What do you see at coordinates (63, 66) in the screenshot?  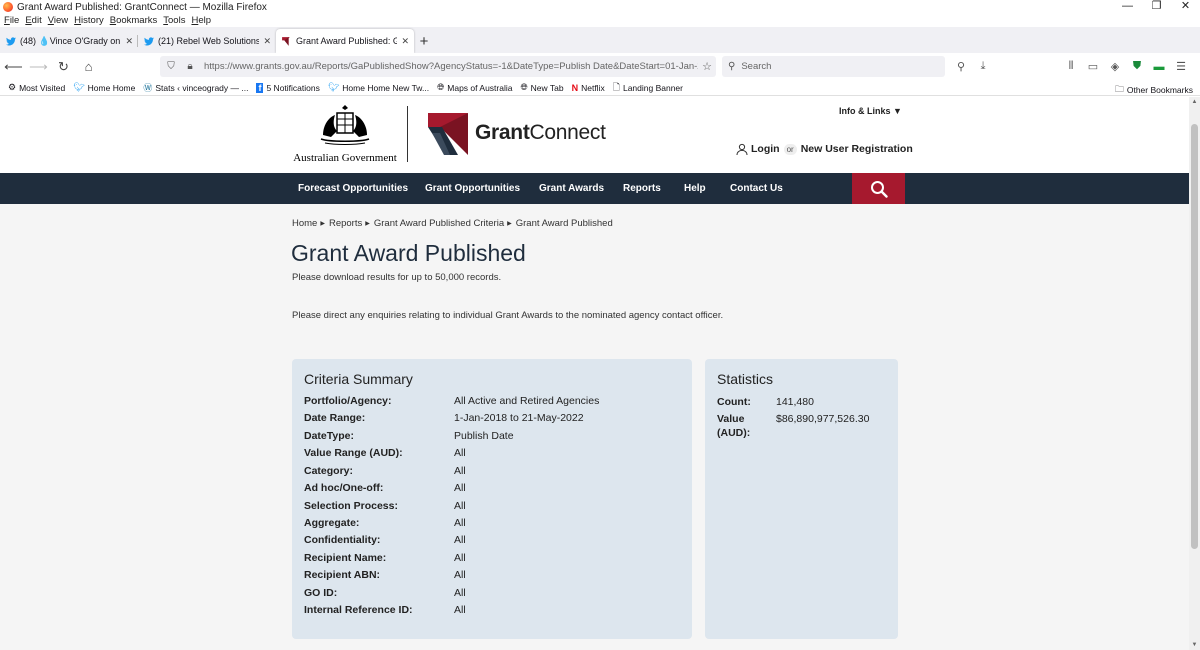 I see `reload-button: ↻` at bounding box center [63, 66].